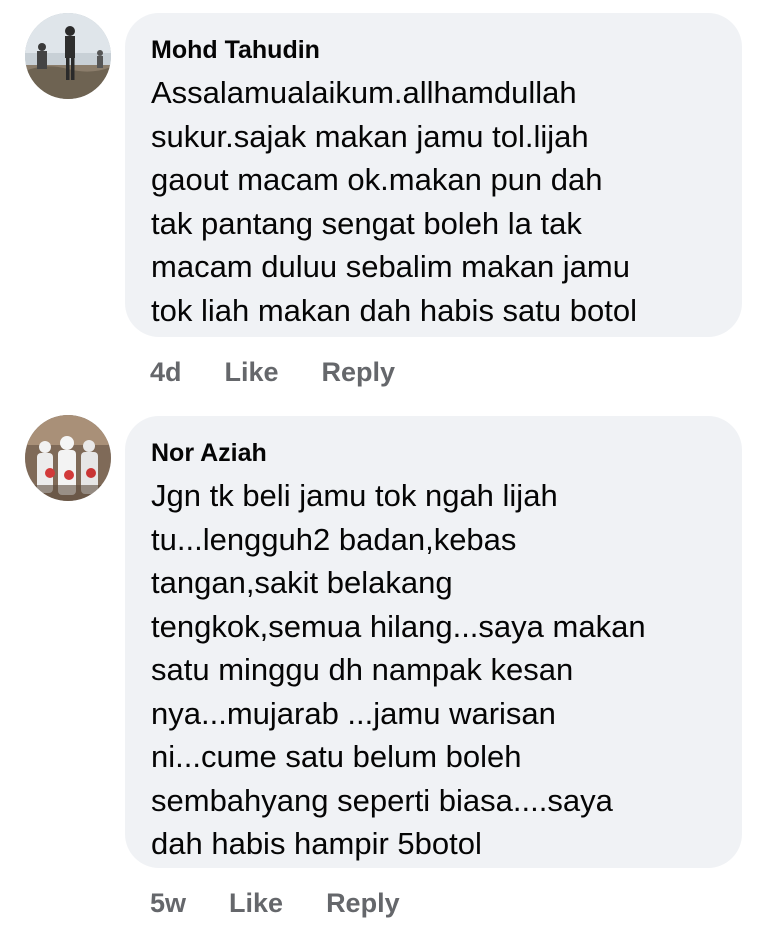 The width and height of the screenshot is (768, 933). Describe the element at coordinates (354, 495) in the screenshot. I see `comment-text-line: Jgn tk beli jamu tok ngah lijah` at that location.